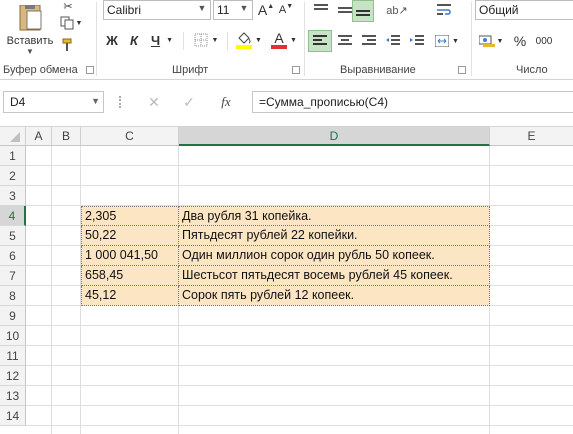 The height and width of the screenshot is (434, 573). What do you see at coordinates (262, 10) in the screenshot?
I see `grow-font-icon: A` at bounding box center [262, 10].